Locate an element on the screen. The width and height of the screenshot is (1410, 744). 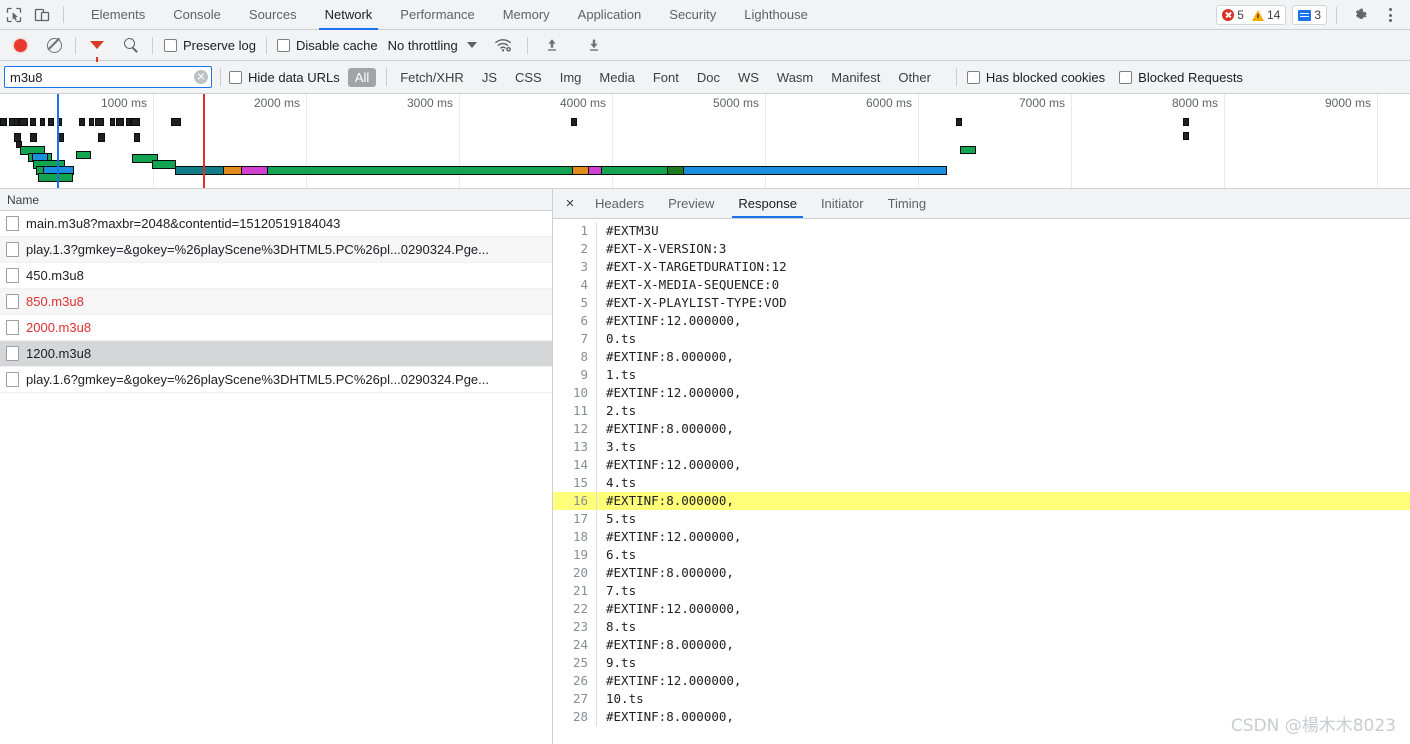
record-icon is located at coordinates (20, 45).